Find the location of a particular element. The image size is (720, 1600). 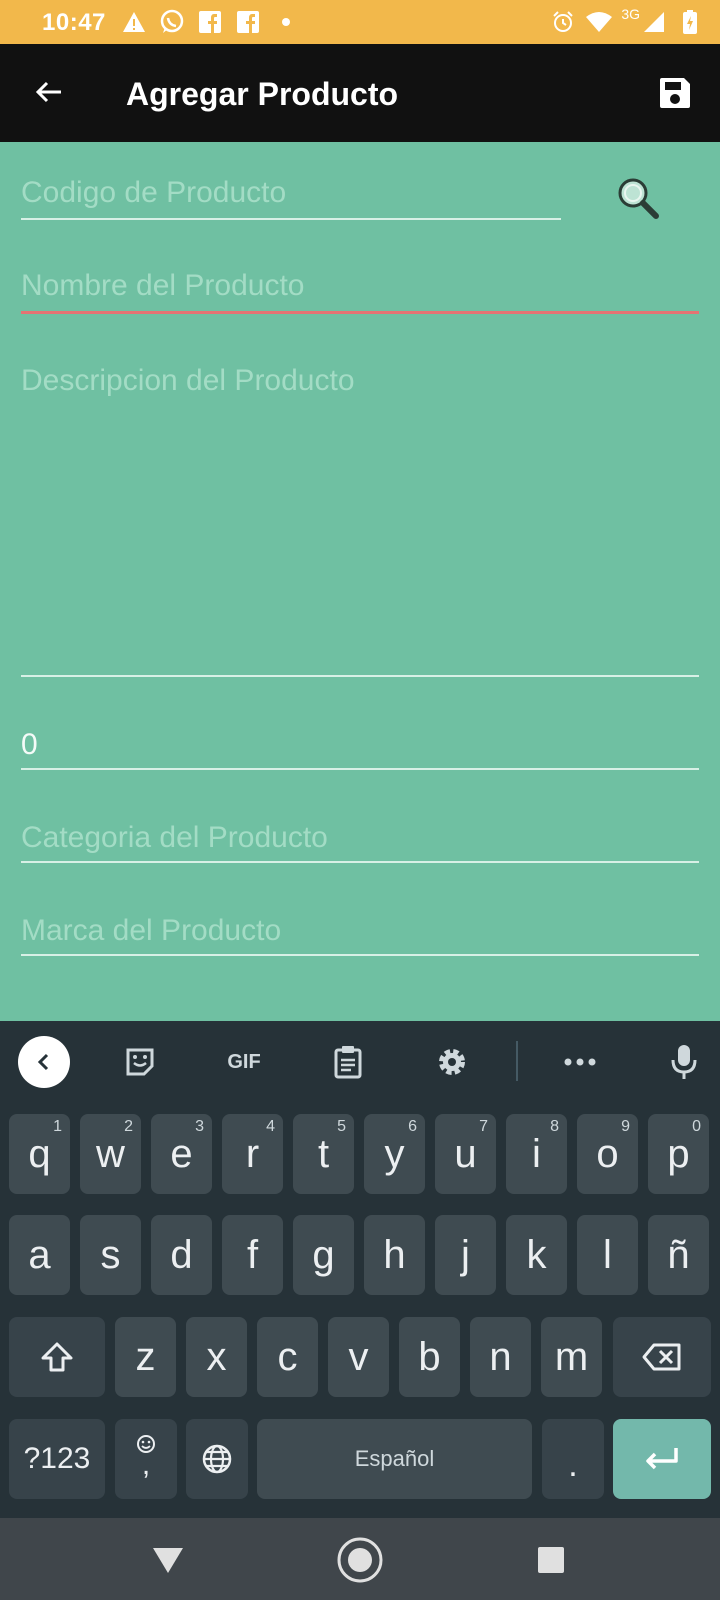

save-button is located at coordinates (675, 93).